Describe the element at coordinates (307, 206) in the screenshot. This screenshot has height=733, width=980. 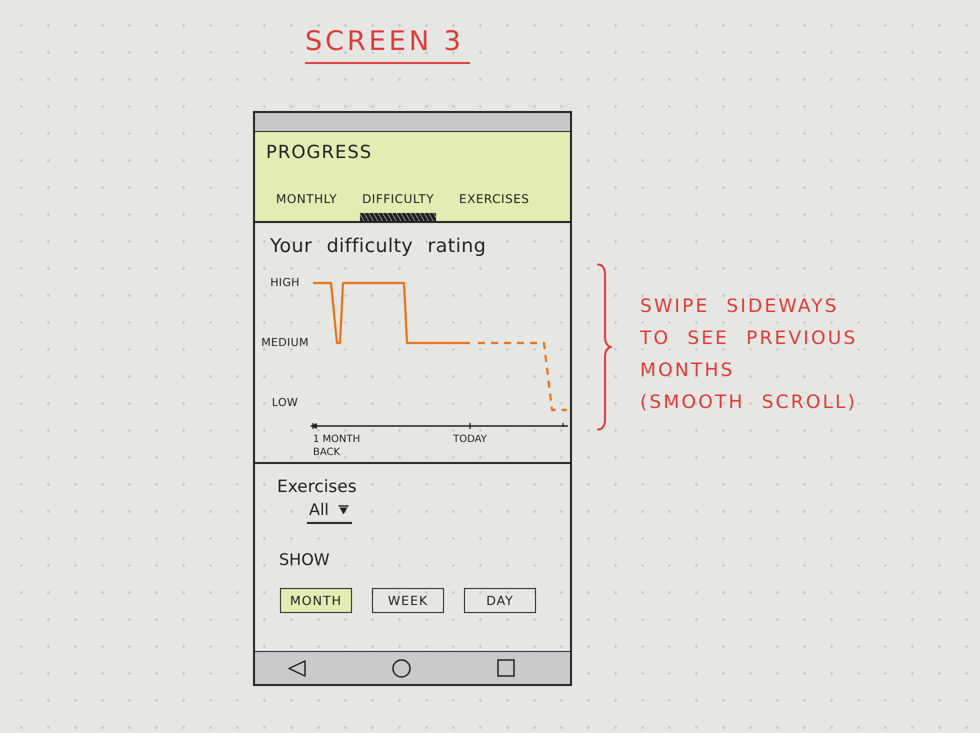
I see `tab: MONTHLY` at that location.